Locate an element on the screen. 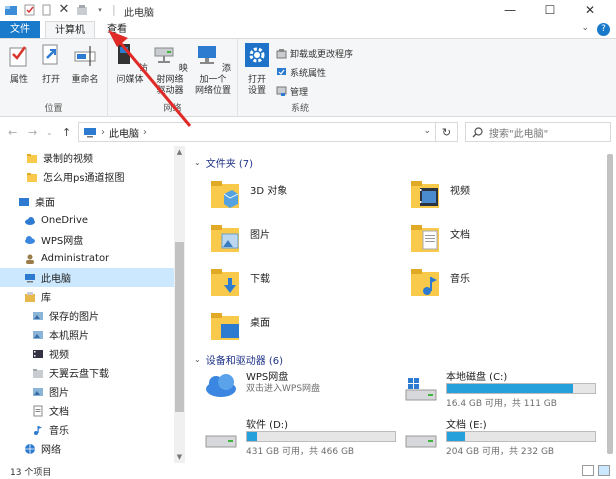  drive-c: 本地磁盘 (C:) 16.4 GB 可用，共 111 GB is located at coordinates (500, 388).